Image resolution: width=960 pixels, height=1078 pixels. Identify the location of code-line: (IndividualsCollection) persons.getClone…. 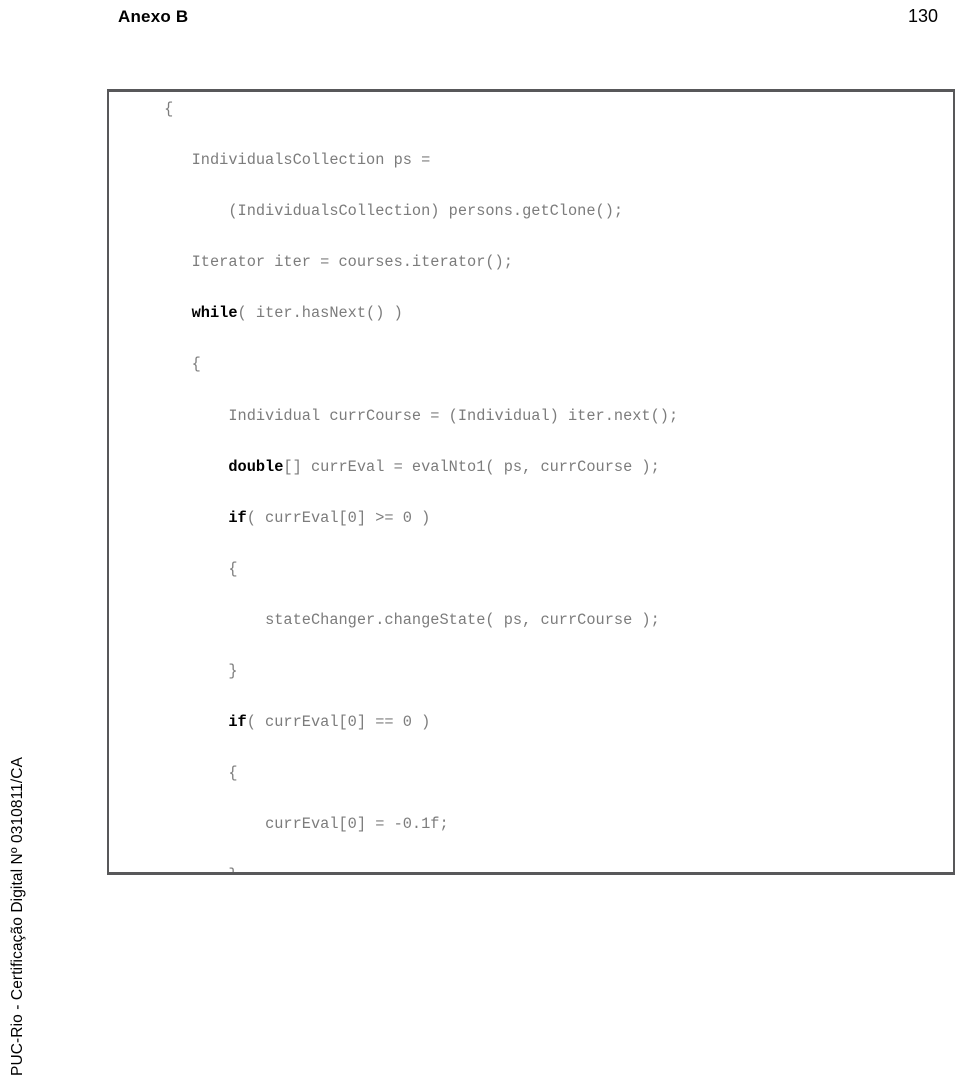
(531, 212).